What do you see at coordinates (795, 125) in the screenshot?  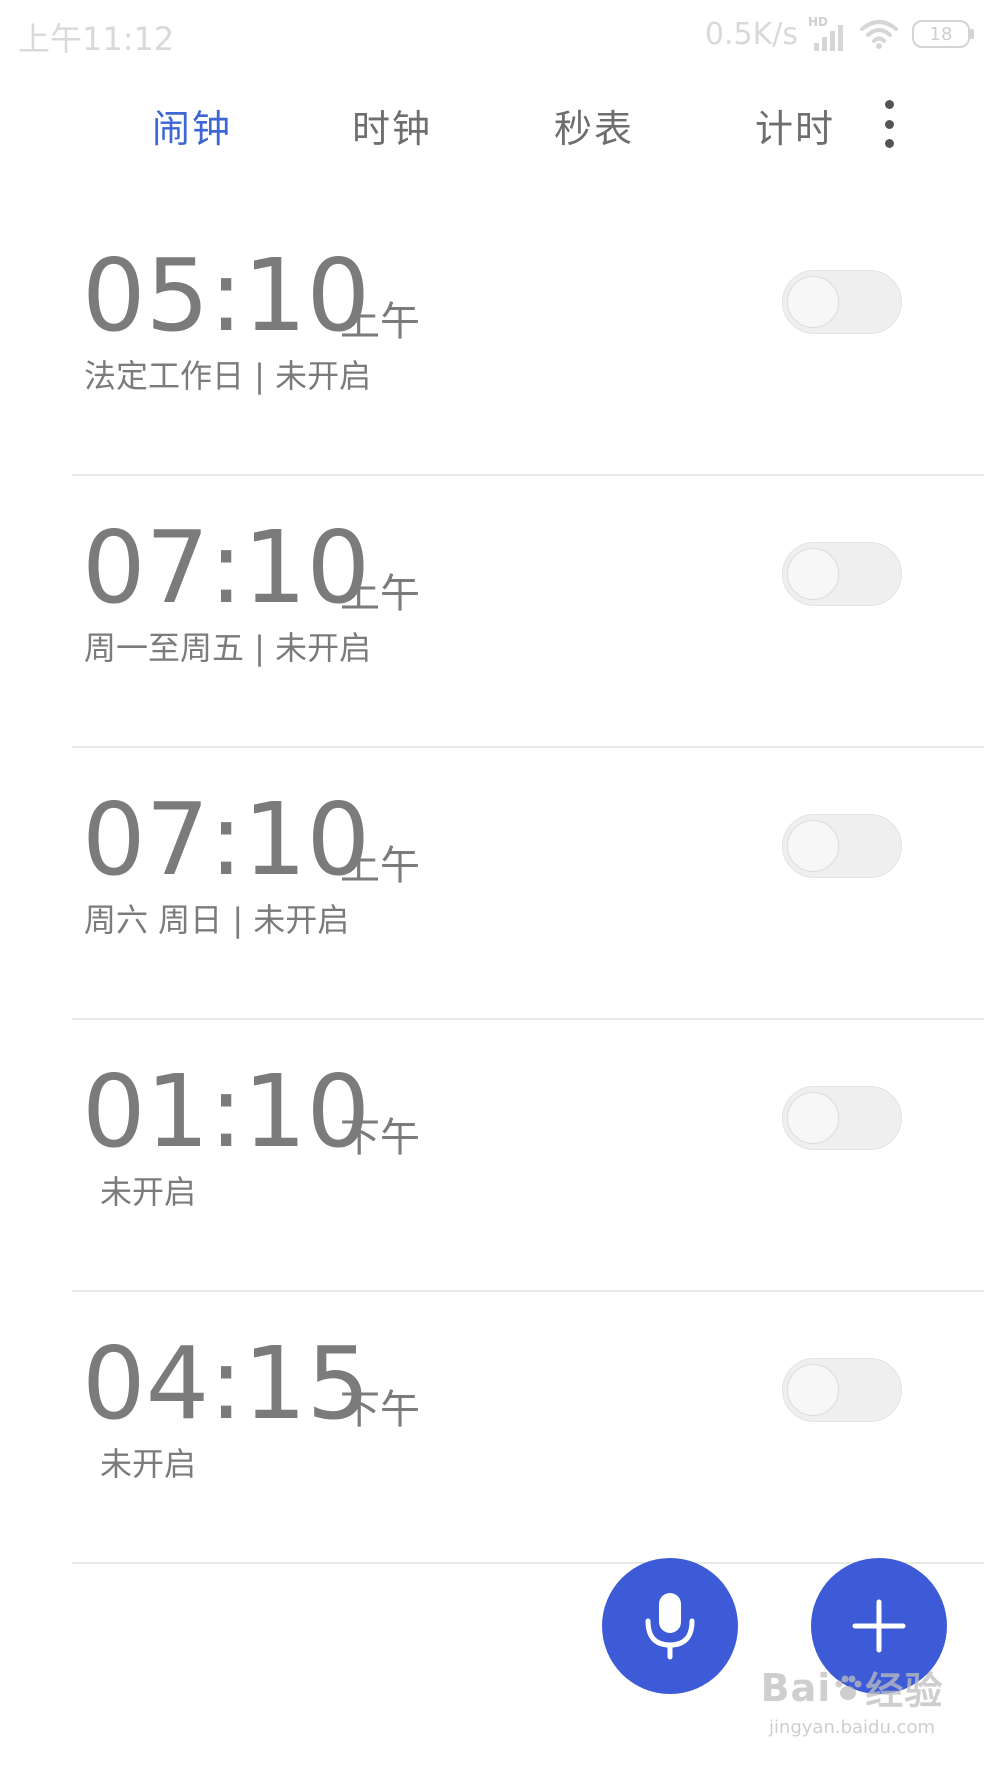 I see `tab-timer: 计时` at bounding box center [795, 125].